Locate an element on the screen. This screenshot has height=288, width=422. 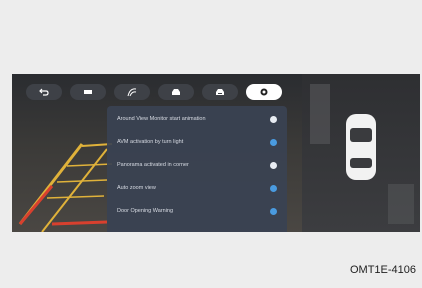
car-rear-icon is located at coordinates (220, 92).